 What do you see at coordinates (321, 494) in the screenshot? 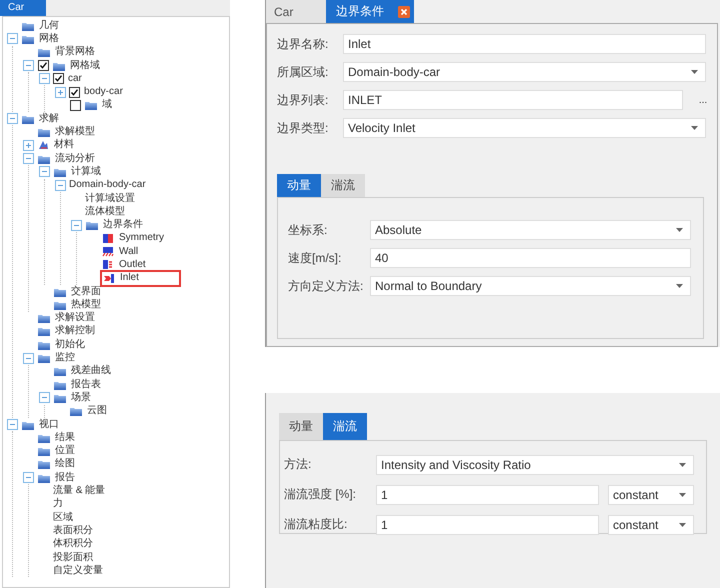
I see `field-label: 湍流强度 [%]:` at bounding box center [321, 494].